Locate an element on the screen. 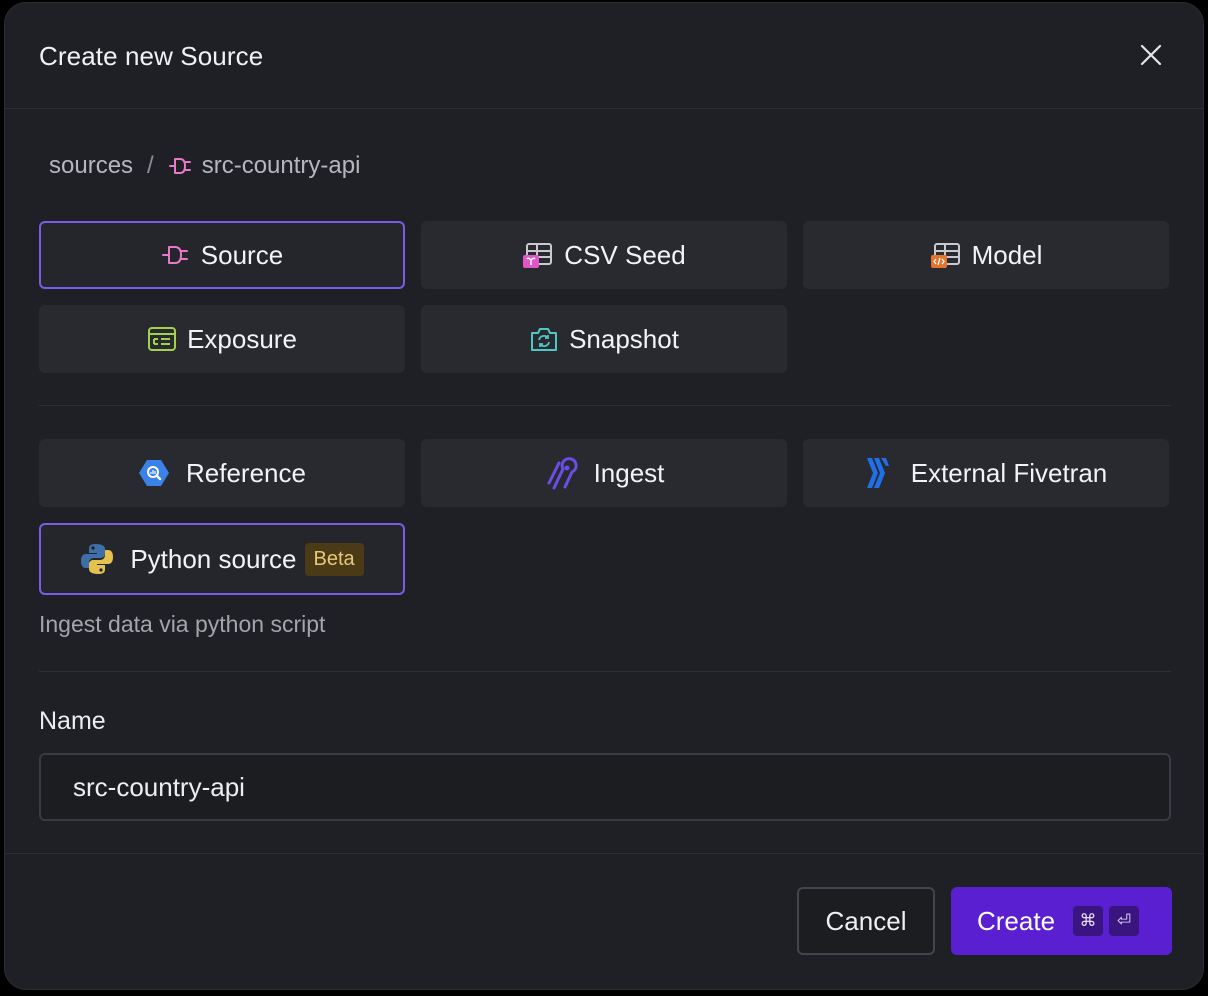  tile-external-fivetran: External Fivetran is located at coordinates (986, 473).